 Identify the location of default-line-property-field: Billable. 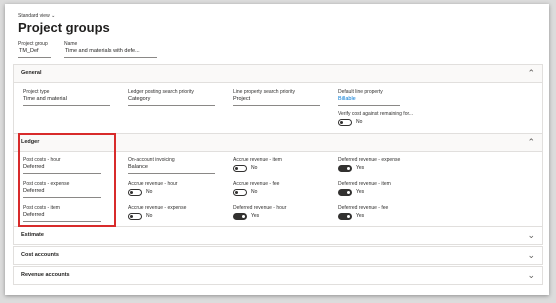
(369, 101).